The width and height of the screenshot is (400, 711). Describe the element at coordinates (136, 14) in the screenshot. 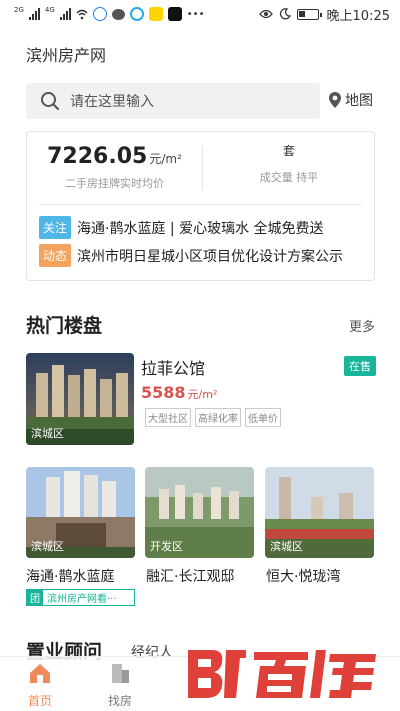

I see `browser-icon` at that location.